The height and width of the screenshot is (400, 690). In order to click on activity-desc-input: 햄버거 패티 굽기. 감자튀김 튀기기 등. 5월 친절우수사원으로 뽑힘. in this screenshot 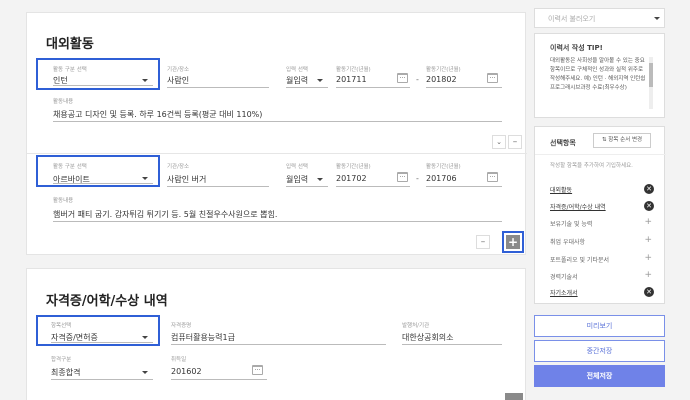, I will do `click(165, 214)`.